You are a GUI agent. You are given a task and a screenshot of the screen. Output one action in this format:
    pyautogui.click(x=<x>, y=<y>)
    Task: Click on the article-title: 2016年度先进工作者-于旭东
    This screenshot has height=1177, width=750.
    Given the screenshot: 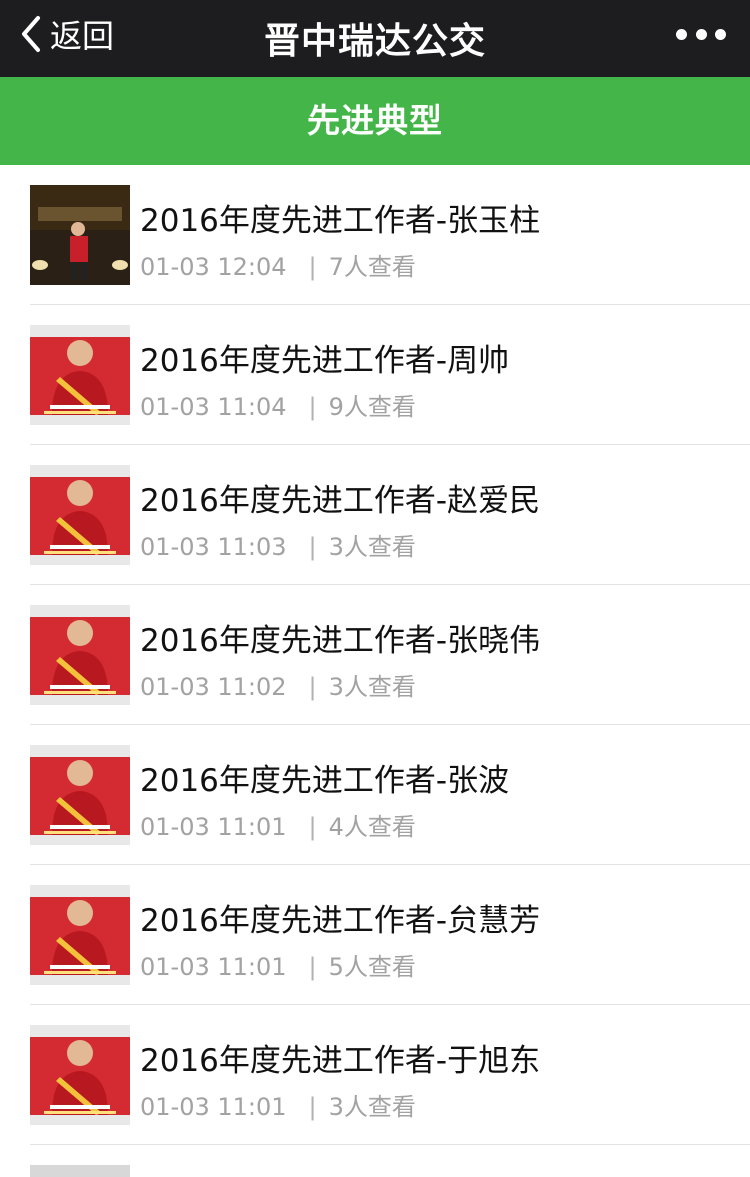 What is the action you would take?
    pyautogui.click(x=340, y=1061)
    